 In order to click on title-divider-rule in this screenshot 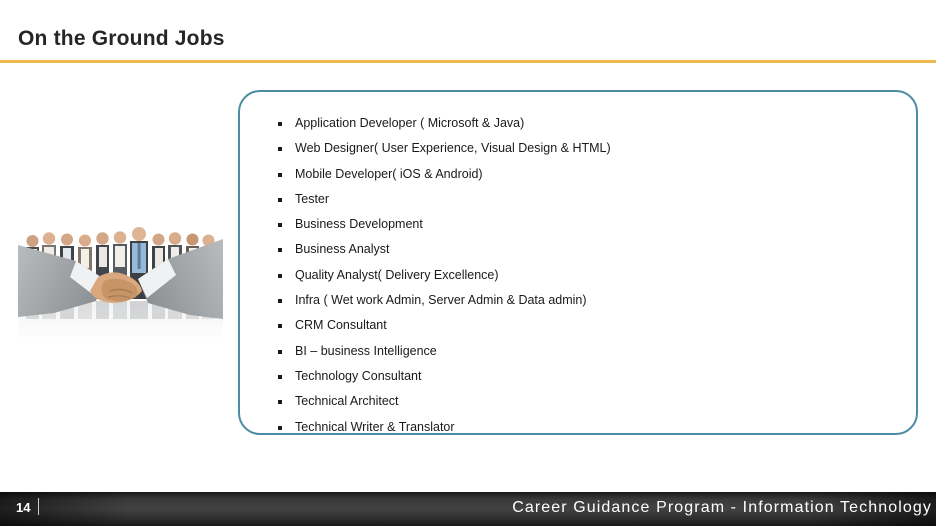, I will do `click(468, 61)`.